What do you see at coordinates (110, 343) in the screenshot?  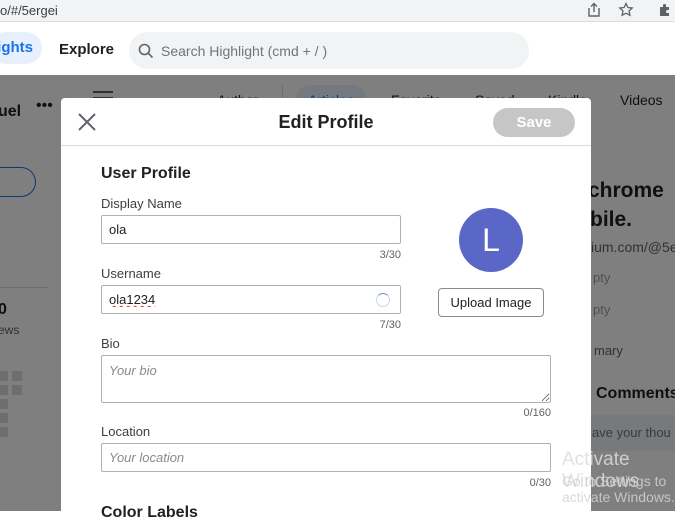 I see `bio-label: Bio` at bounding box center [110, 343].